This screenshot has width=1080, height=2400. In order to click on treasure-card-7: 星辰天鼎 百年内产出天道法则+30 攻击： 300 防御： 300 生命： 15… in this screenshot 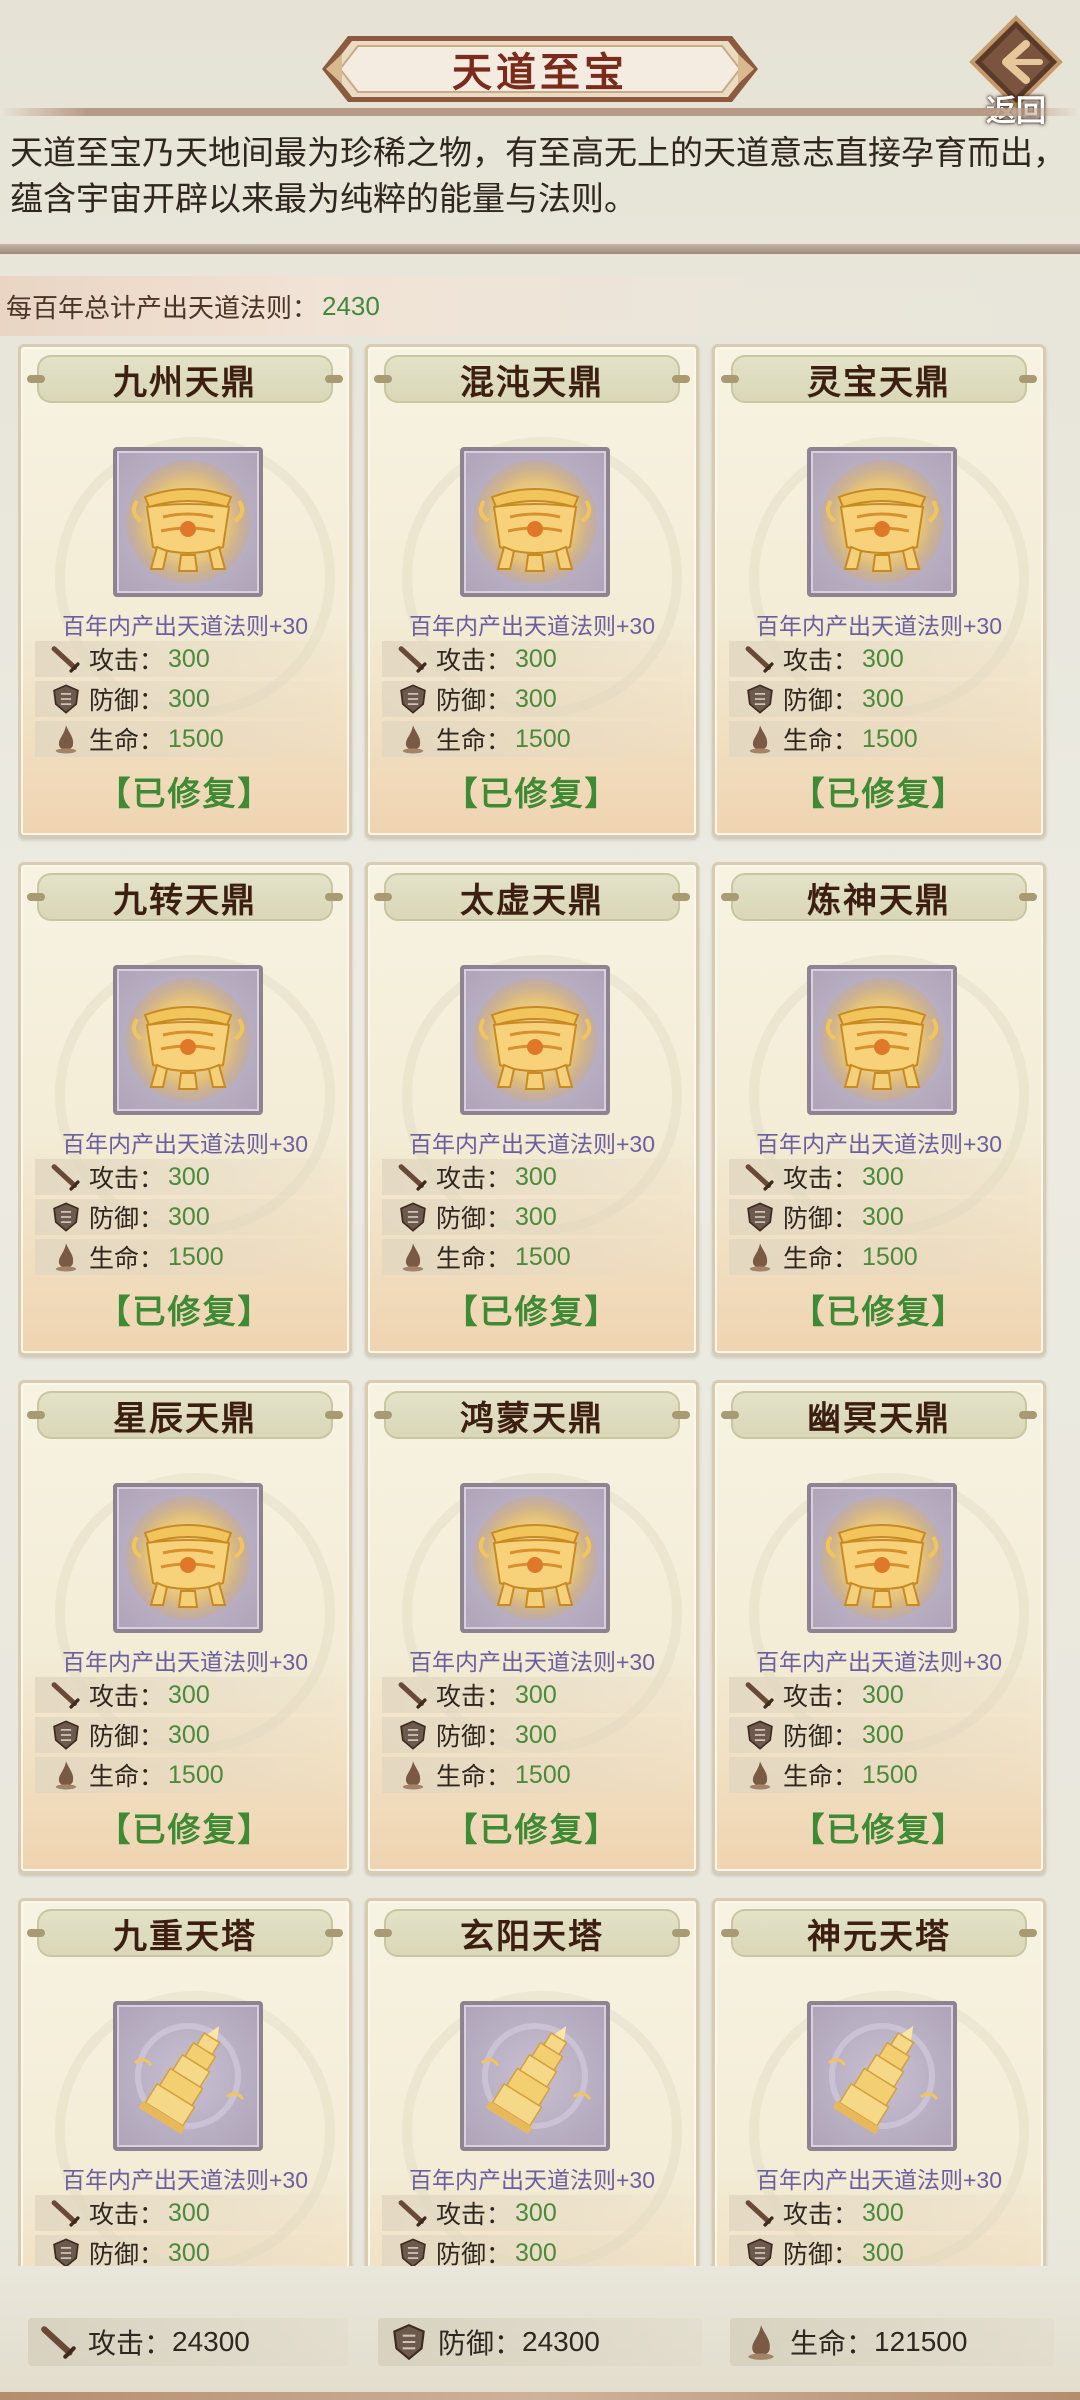, I will do `click(185, 1627)`.